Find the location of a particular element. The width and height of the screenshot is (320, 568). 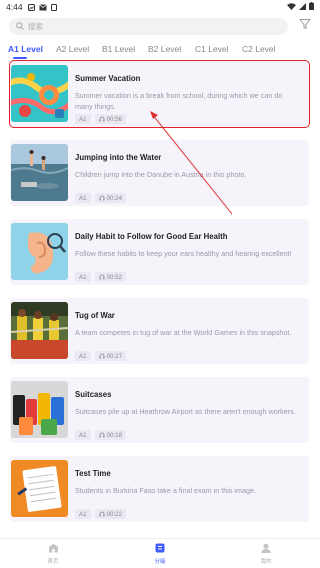

search-input: 搜索 is located at coordinates (148, 26).